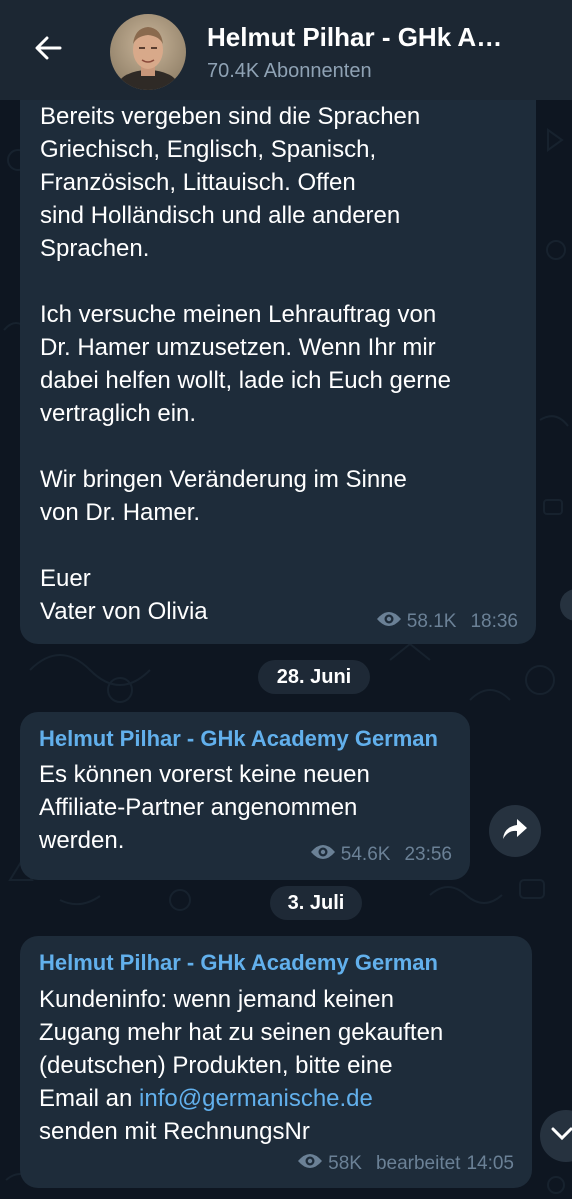 The height and width of the screenshot is (1199, 572). What do you see at coordinates (148, 52) in the screenshot?
I see `channel-avatar` at bounding box center [148, 52].